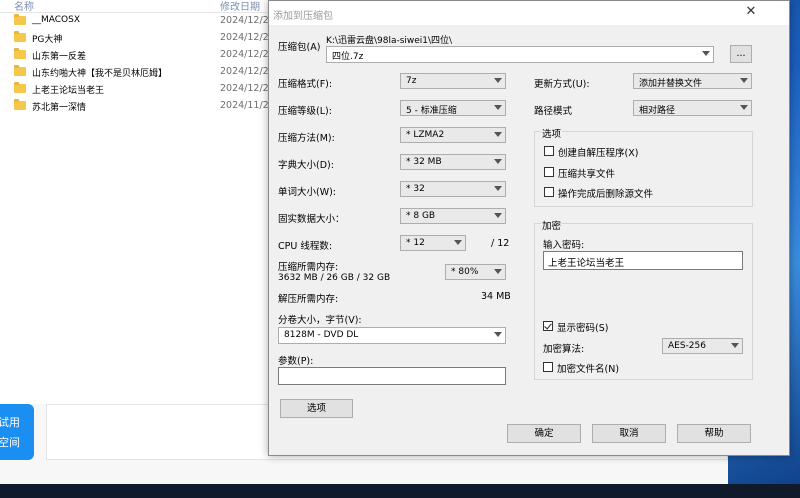  Describe the element at coordinates (549, 172) in the screenshot. I see `shared-checkbox` at that location.